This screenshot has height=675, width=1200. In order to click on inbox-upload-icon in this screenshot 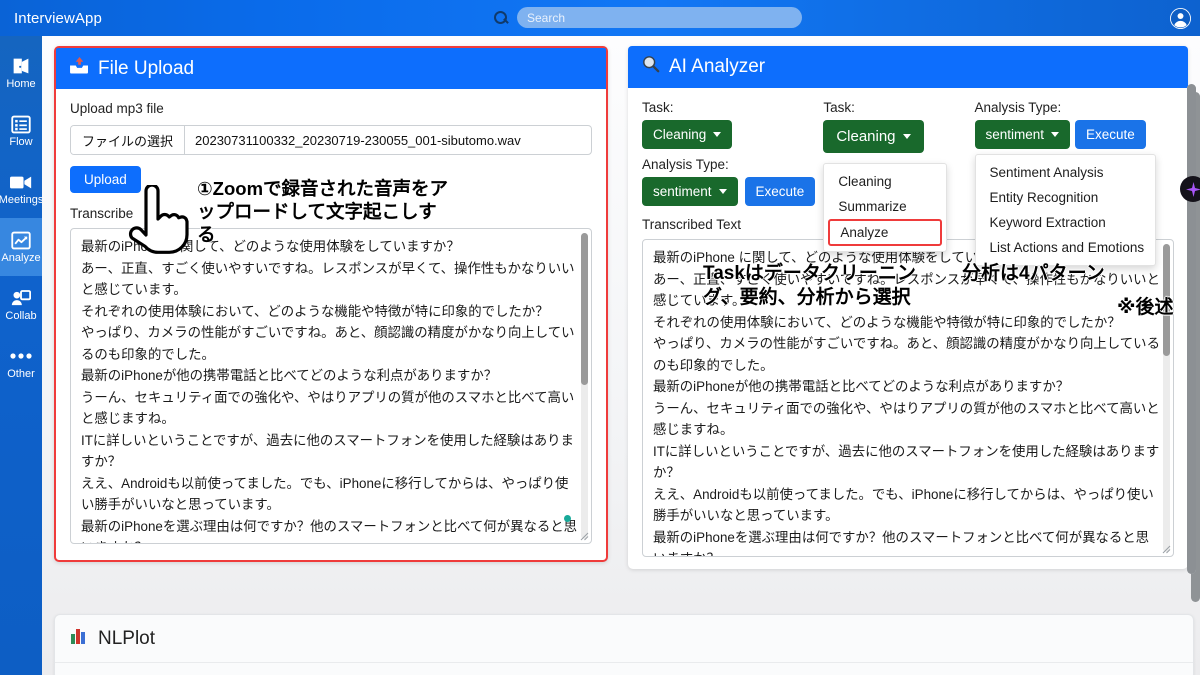, I will do `click(79, 68)`.